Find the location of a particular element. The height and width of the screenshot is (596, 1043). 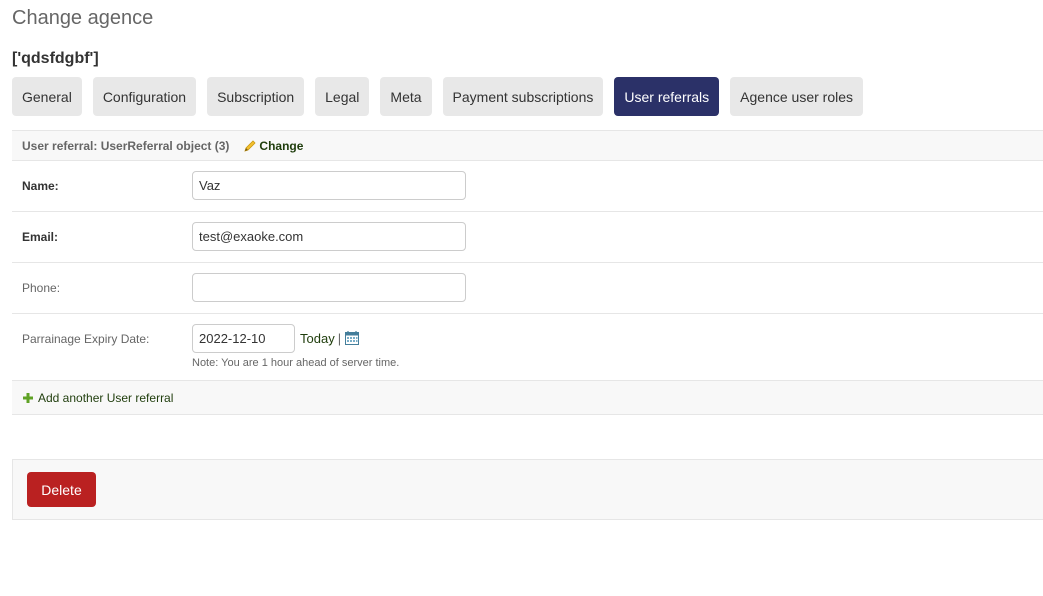

submit-row: Delete is located at coordinates (527, 489).